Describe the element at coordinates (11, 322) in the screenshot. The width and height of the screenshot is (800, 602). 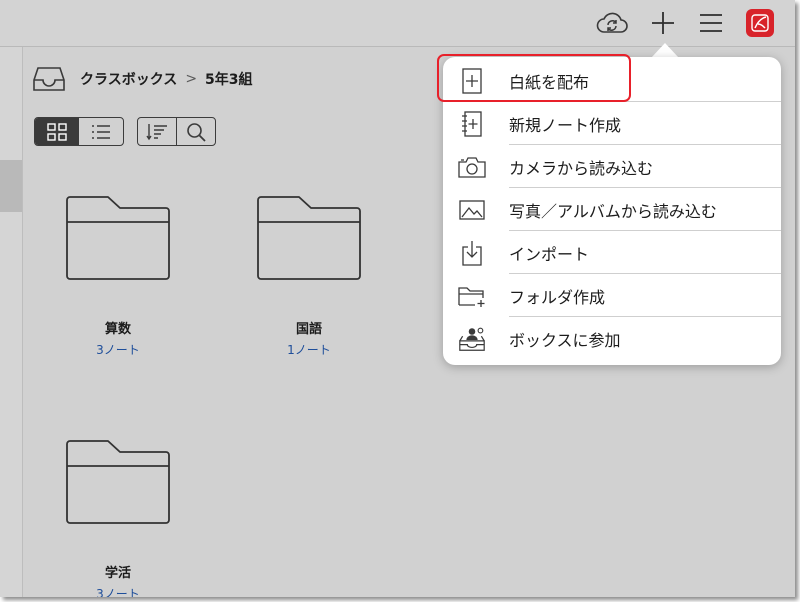
I see `side-panel-edge` at that location.